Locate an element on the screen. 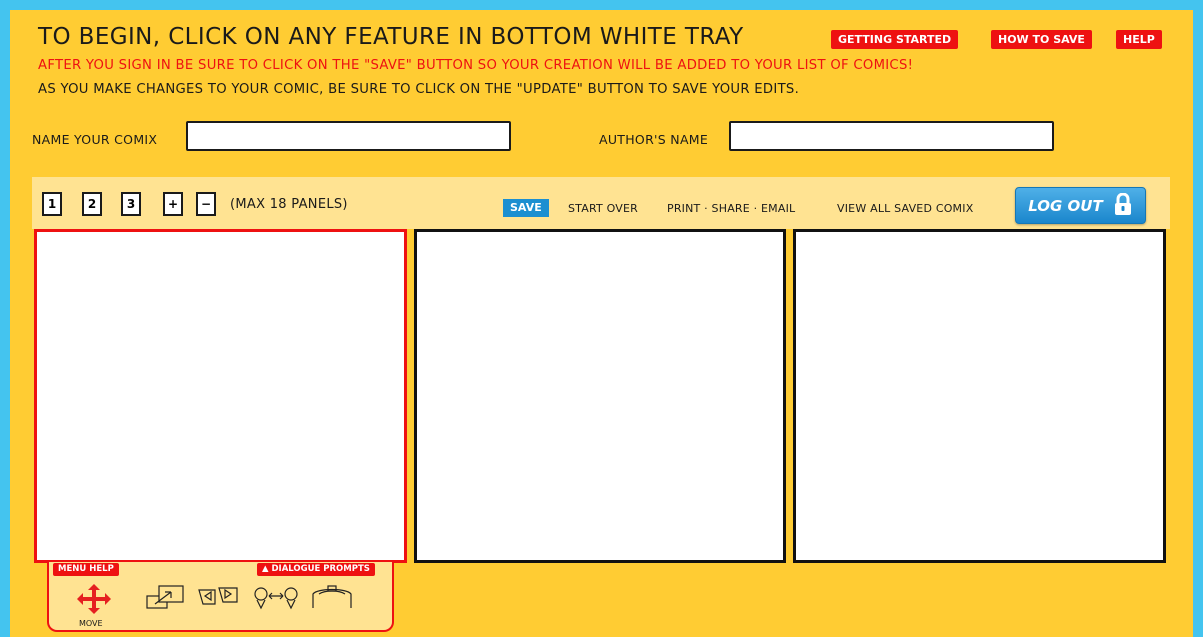 The height and width of the screenshot is (637, 1203). start-over-link: START OVER is located at coordinates (603, 208).